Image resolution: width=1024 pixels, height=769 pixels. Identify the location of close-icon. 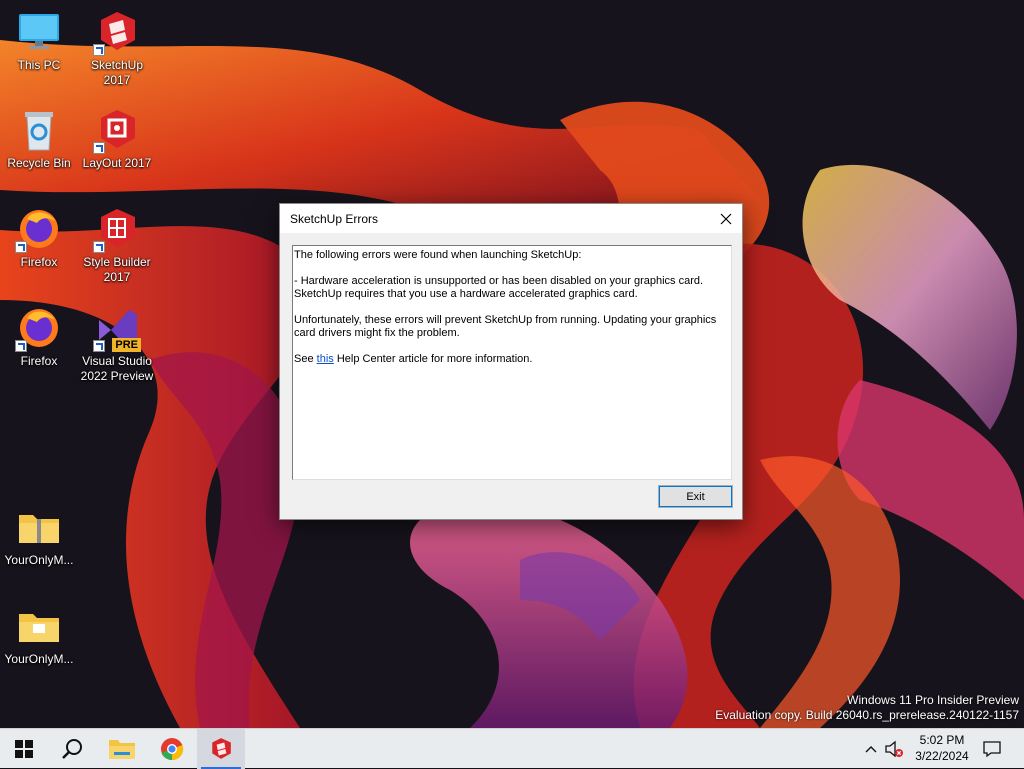
(726, 218).